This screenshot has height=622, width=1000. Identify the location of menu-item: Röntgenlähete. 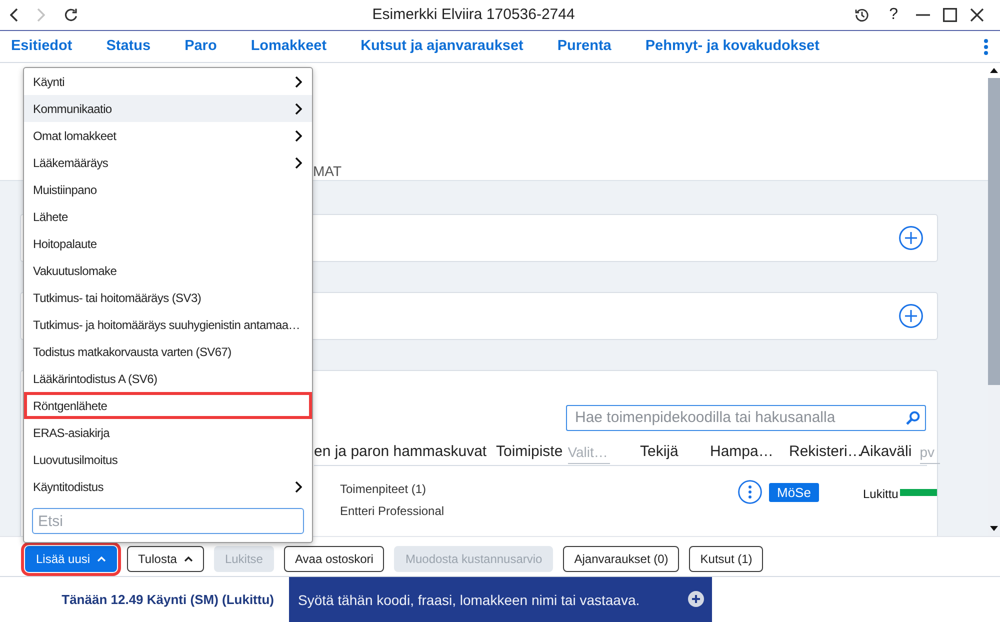
(168, 405).